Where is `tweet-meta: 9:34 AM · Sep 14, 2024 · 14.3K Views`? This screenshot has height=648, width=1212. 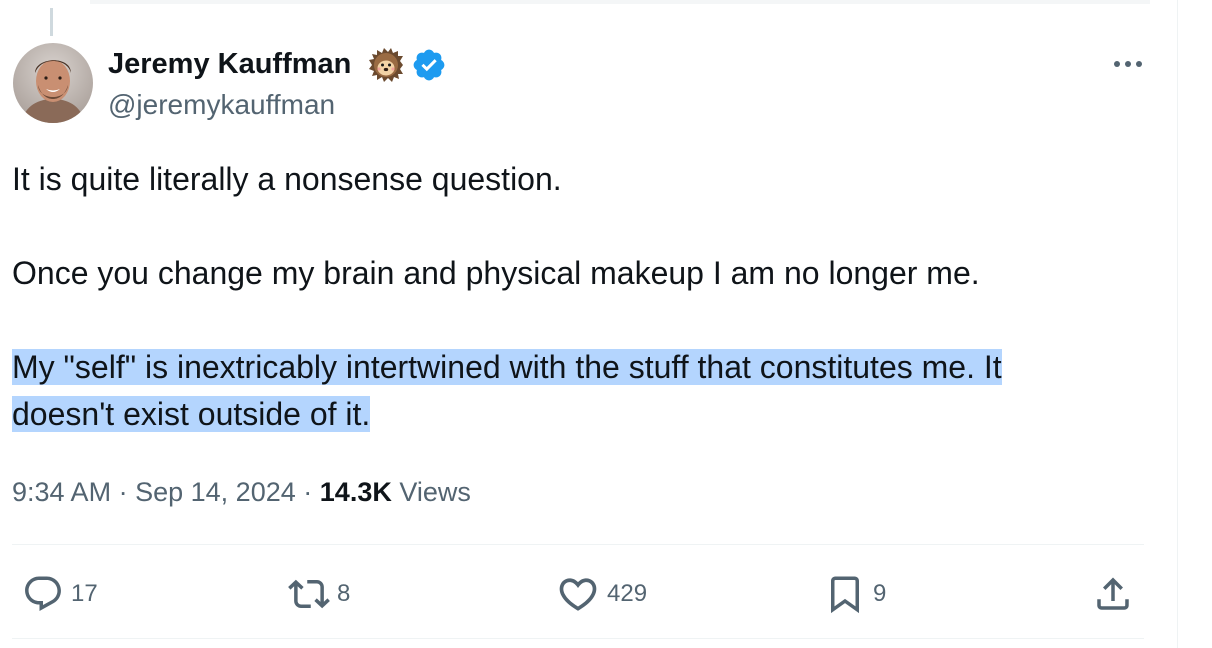
tweet-meta: 9:34 AM · Sep 14, 2024 · 14.3K Views is located at coordinates (241, 492).